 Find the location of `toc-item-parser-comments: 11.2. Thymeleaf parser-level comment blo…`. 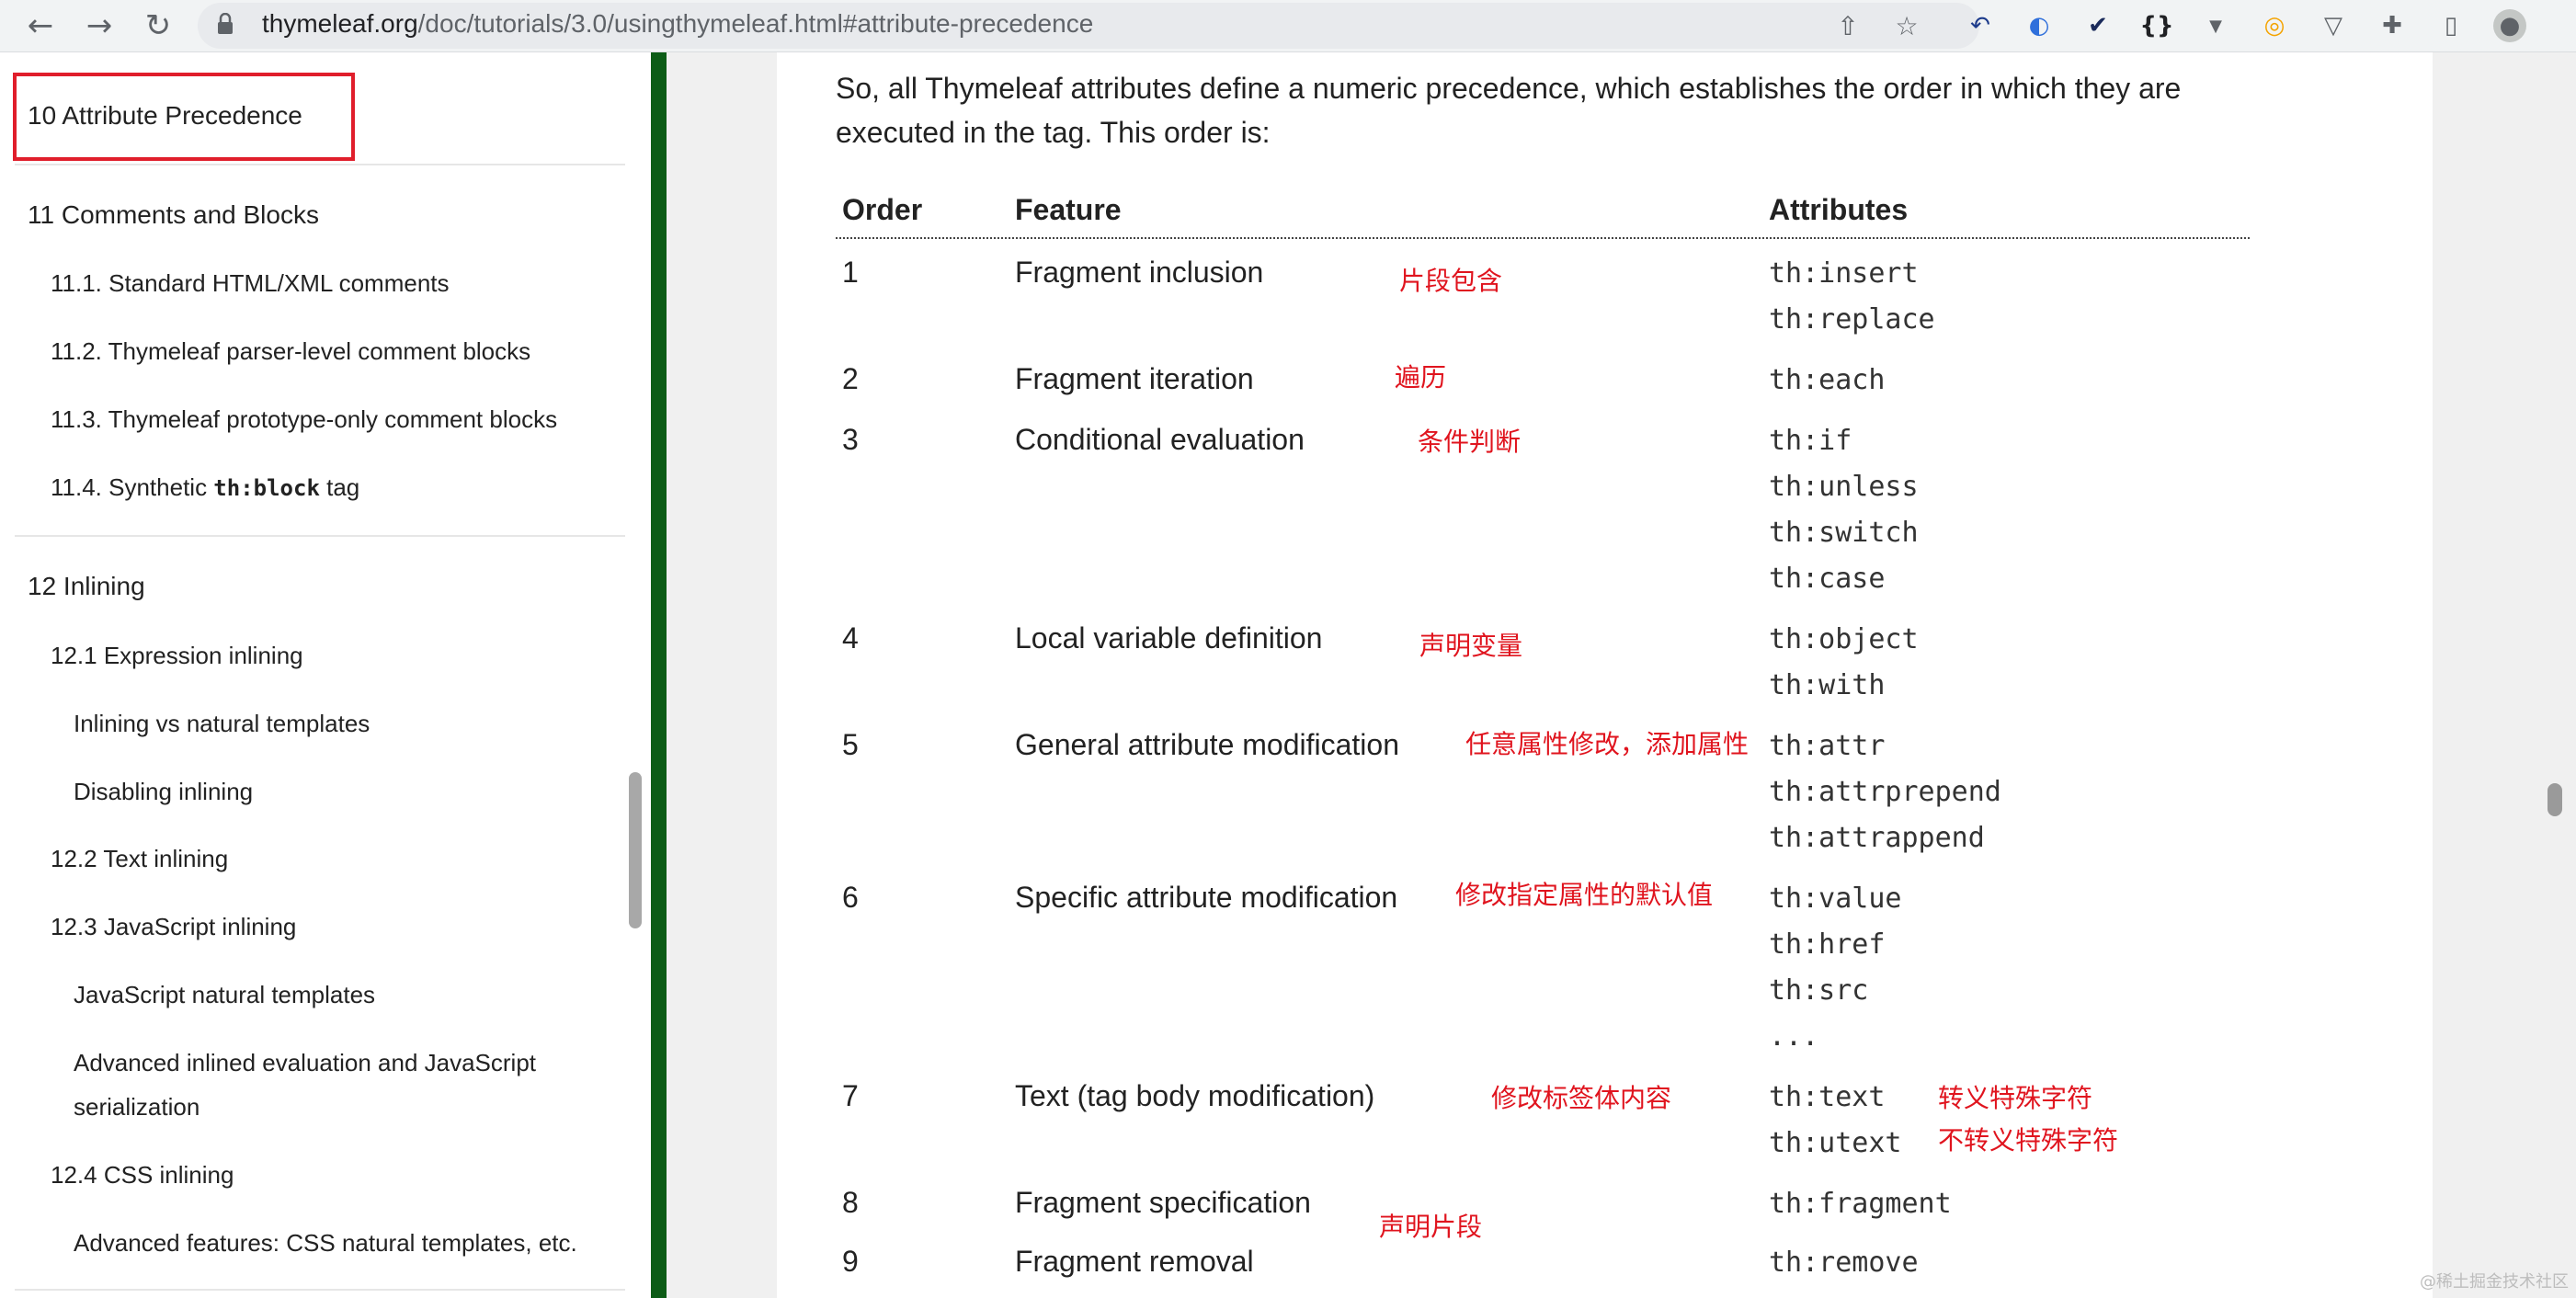

toc-item-parser-comments: 11.2. Thymeleaf parser-level comment blo… is located at coordinates (290, 351).